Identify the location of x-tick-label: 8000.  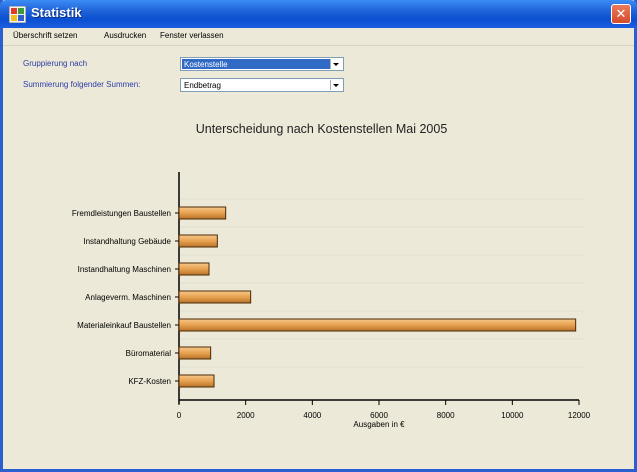
(446, 415).